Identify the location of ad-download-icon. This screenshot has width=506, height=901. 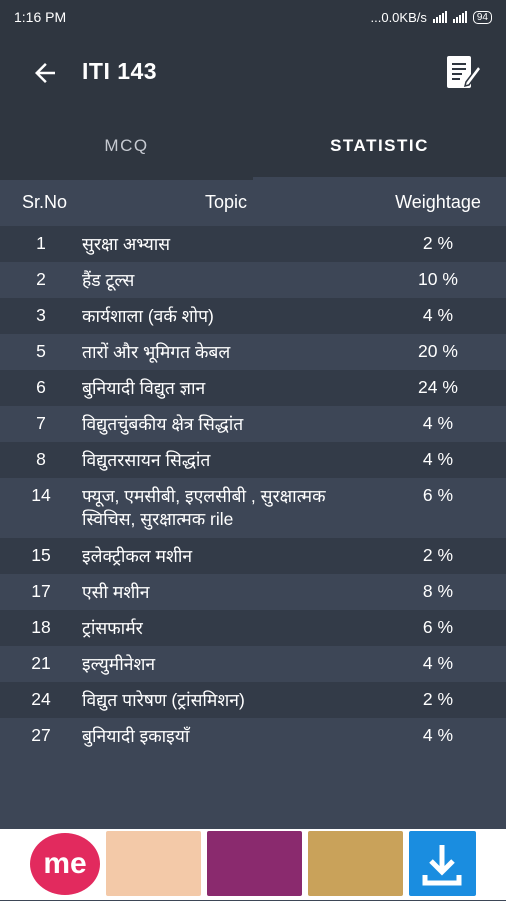
(442, 863).